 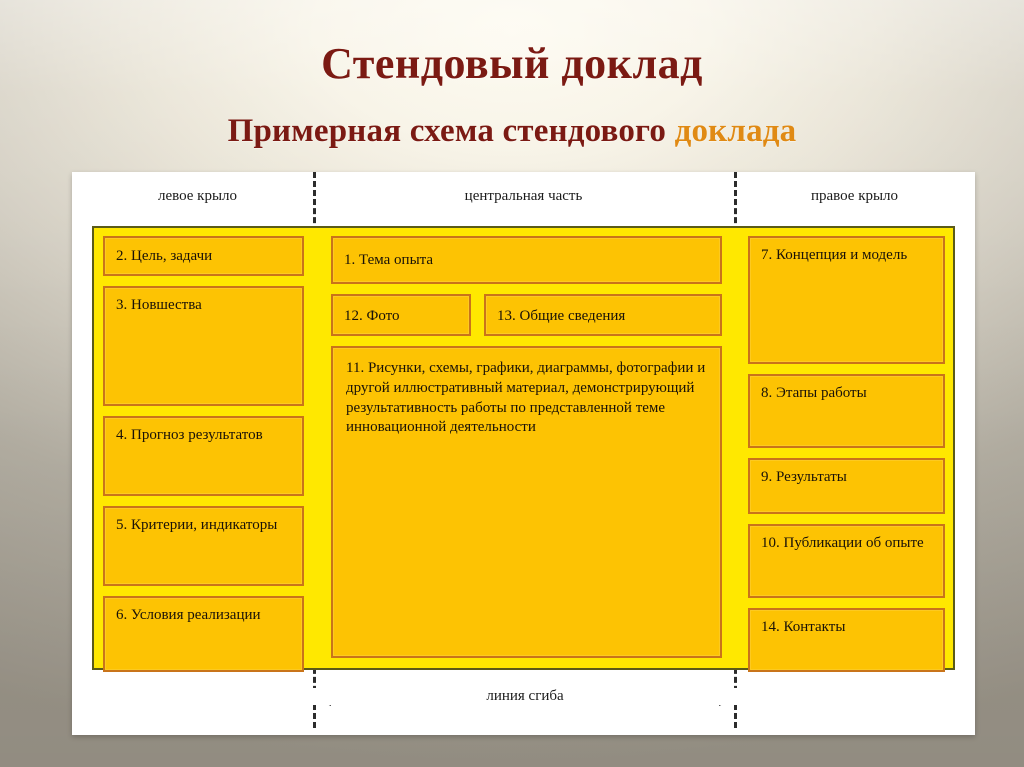 I want to click on subtitle-accent-text: доклада, so click(x=735, y=131).